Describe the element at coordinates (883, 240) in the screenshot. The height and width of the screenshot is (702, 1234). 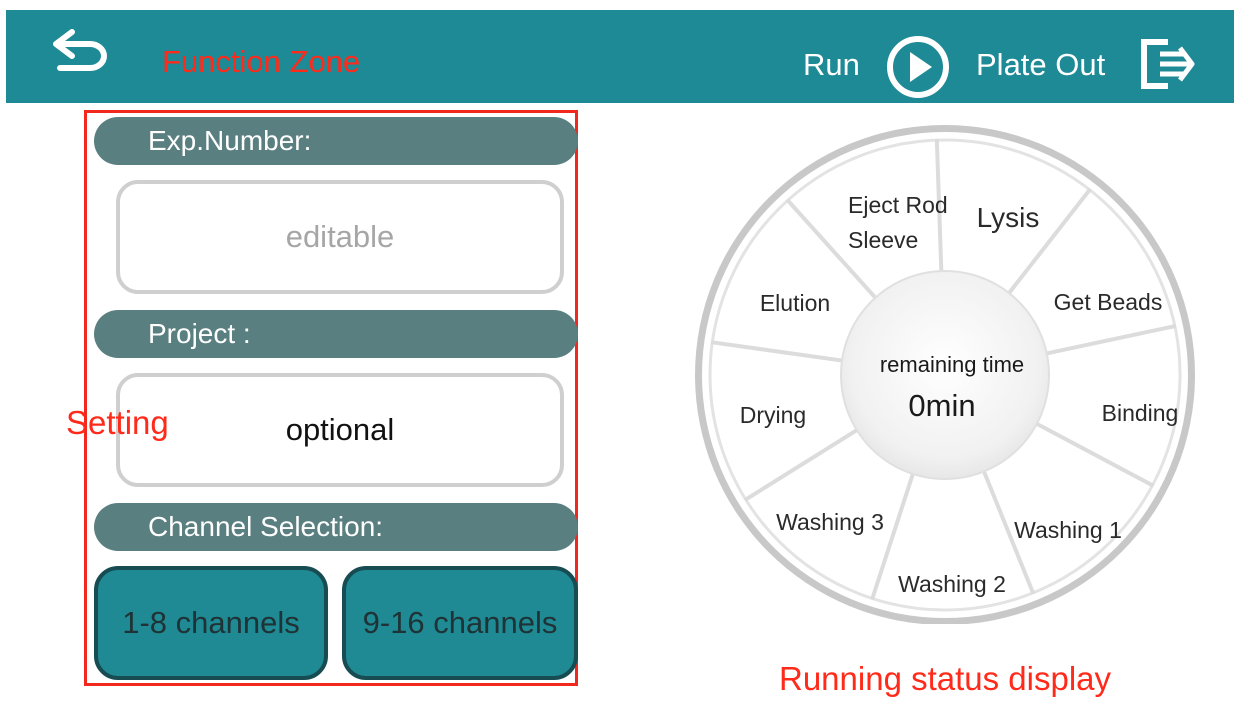
I see `step-eject-rod-sleeve-line2: Sleeve` at that location.